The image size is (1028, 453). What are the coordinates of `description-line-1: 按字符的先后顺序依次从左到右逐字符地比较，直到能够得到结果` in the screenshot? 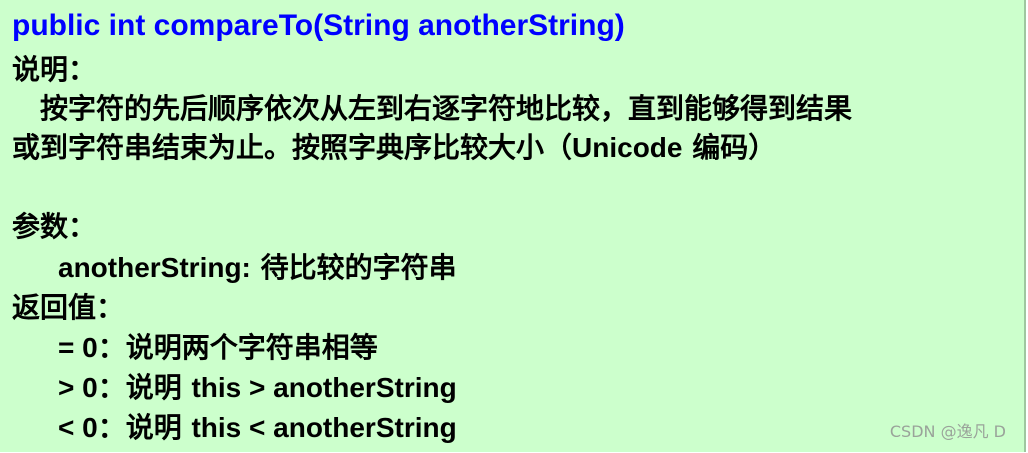 It's located at (446, 108).